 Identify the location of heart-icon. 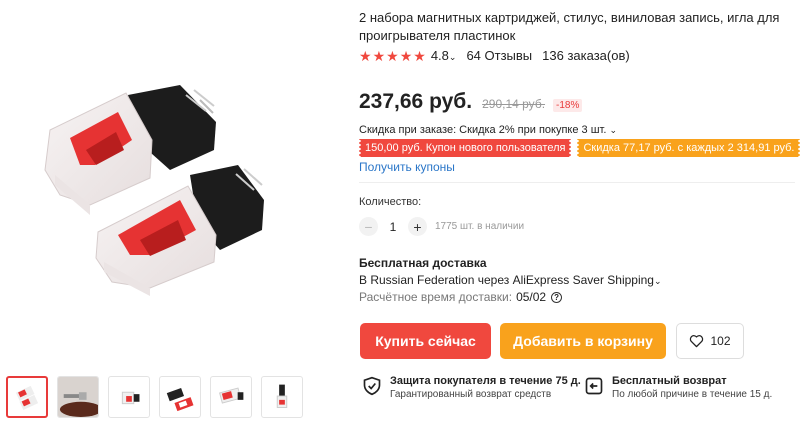
(697, 341).